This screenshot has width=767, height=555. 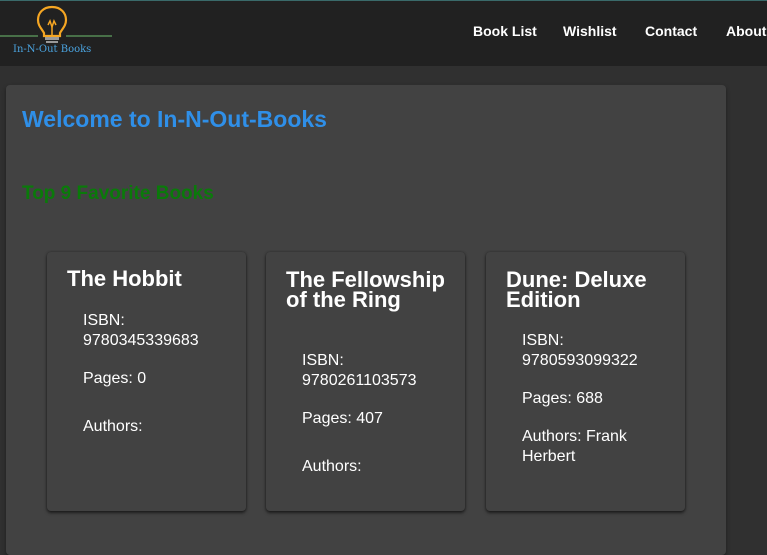 I want to click on site-logo: In-N-Out Books, so click(x=57, y=33).